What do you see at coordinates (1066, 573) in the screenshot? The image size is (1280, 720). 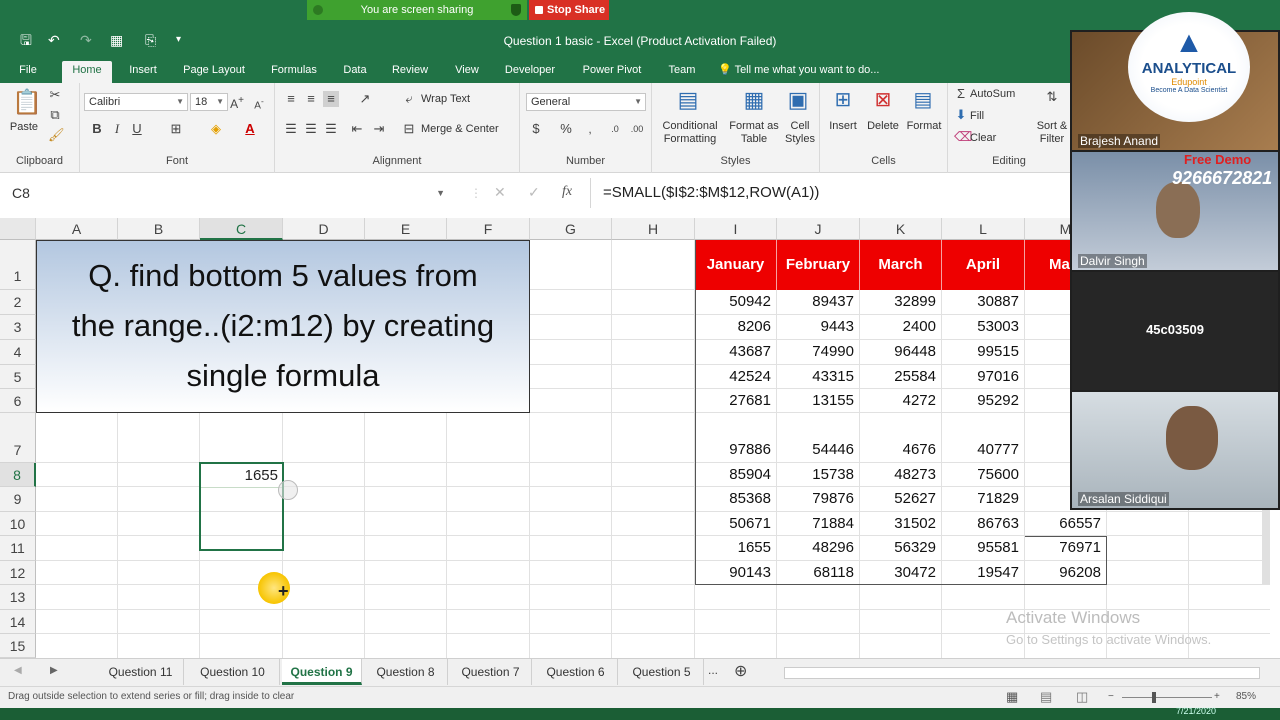 I see `table-cell: 96208` at bounding box center [1066, 573].